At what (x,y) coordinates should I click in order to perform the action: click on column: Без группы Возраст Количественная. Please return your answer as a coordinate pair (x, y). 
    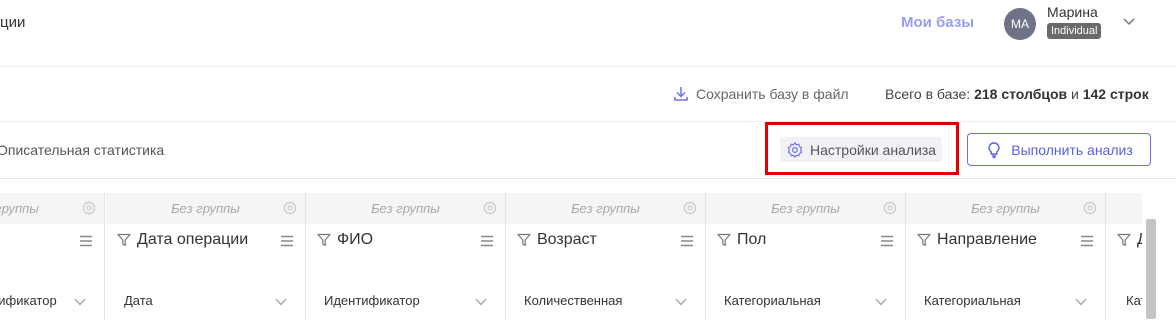
    Looking at the image, I should click on (606, 256).